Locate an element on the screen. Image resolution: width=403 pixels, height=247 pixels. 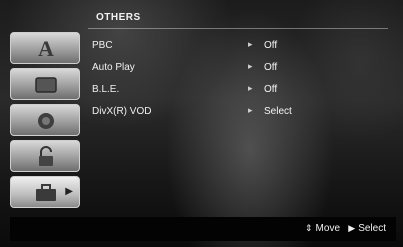
play-icon: ▶ is located at coordinates (352, 228).